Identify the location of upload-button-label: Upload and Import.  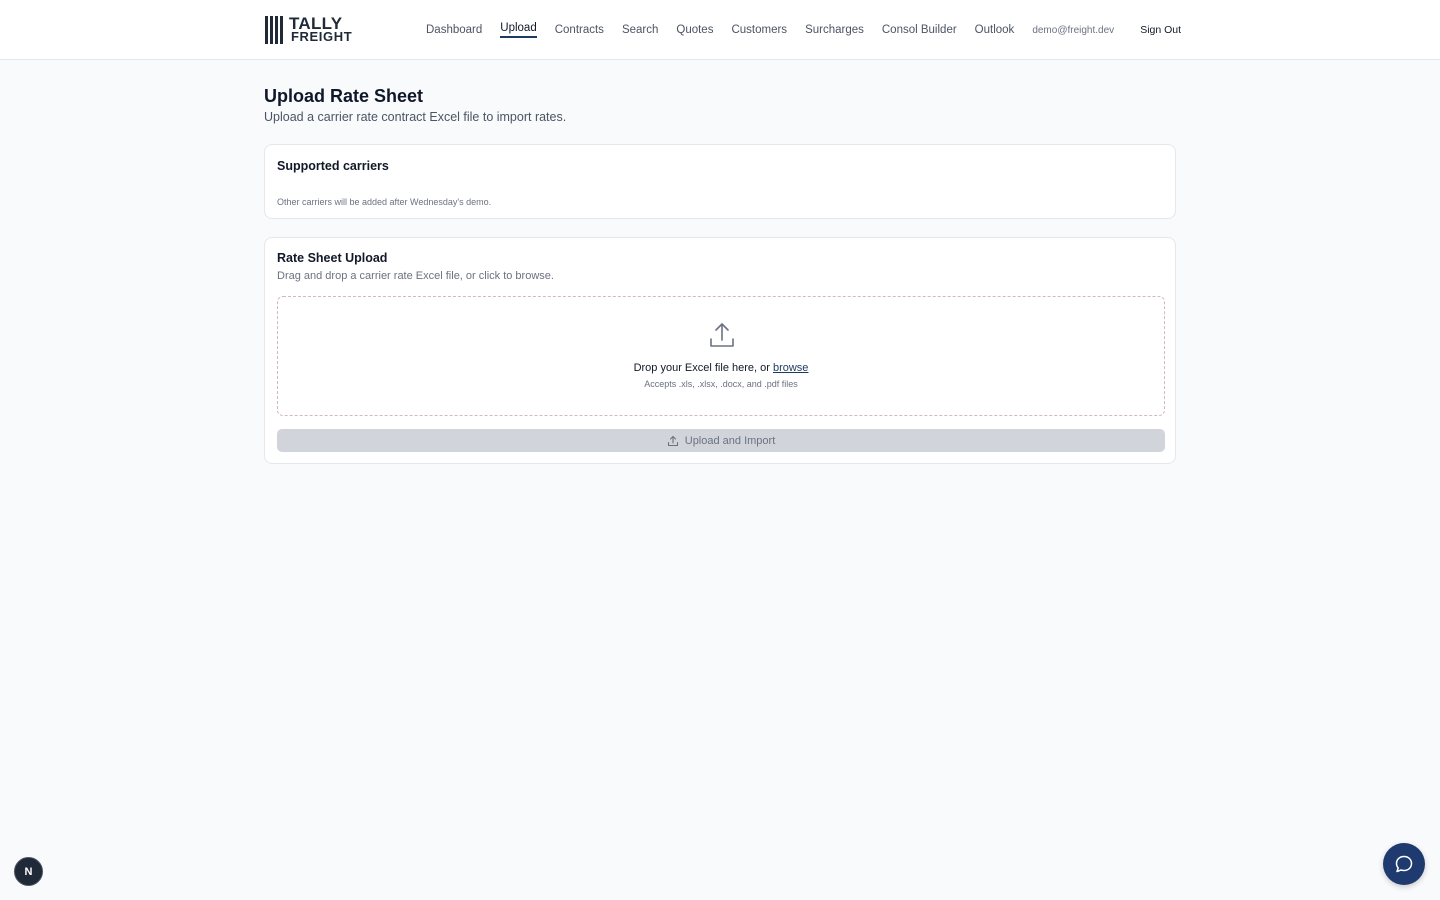
(730, 440).